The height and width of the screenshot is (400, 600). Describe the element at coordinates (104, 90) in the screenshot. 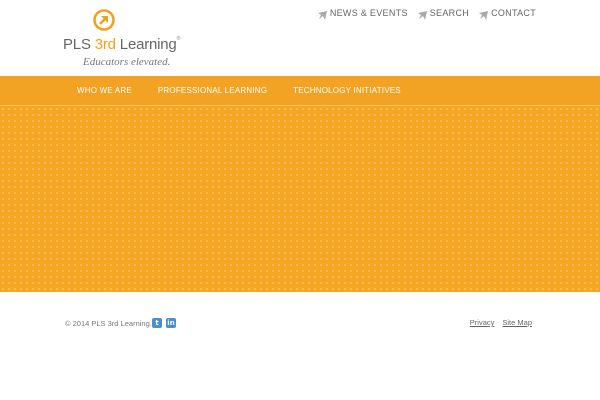

I see `nav-item-who-we-are: WHO WE ARE` at that location.